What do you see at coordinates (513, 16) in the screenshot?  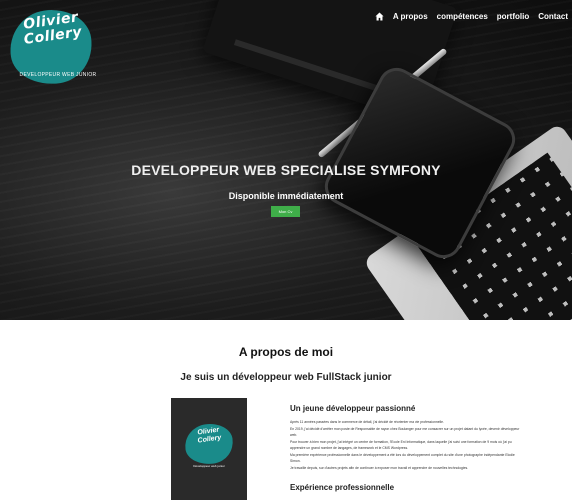 I see `nav-item-portfolio: portfolio` at bounding box center [513, 16].